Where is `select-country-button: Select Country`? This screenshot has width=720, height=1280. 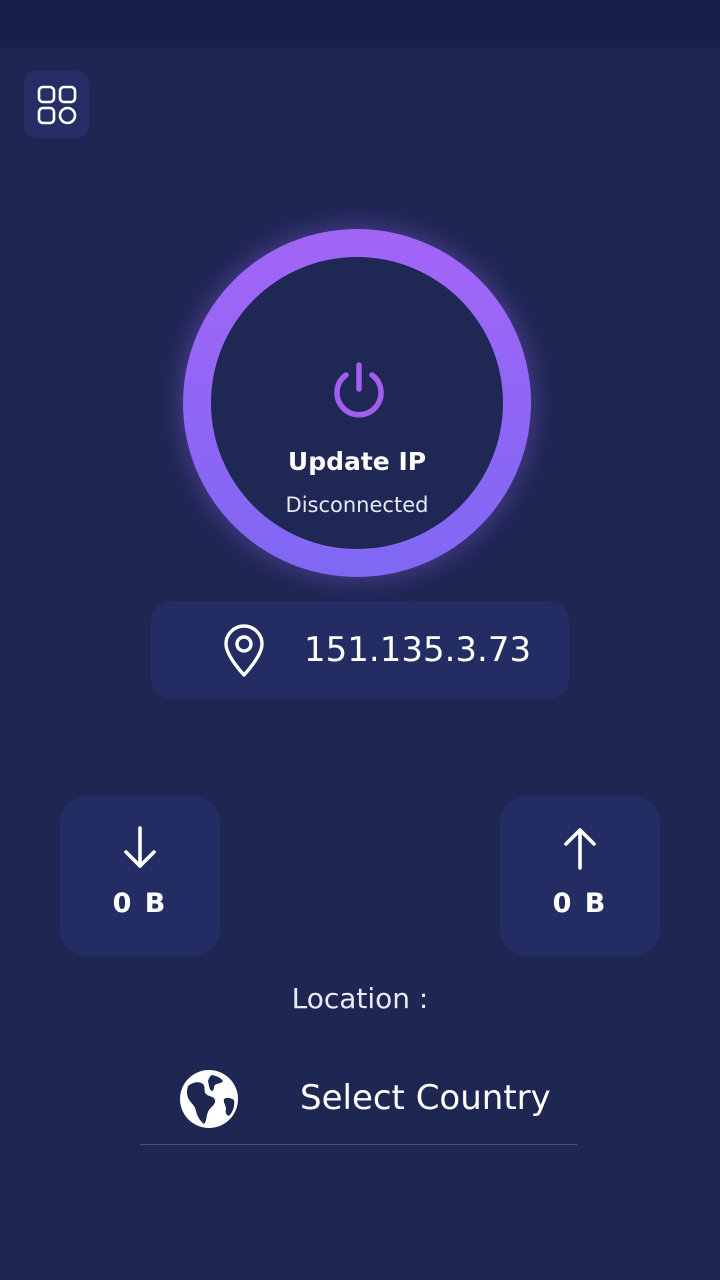 select-country-button: Select Country is located at coordinates (358, 1102).